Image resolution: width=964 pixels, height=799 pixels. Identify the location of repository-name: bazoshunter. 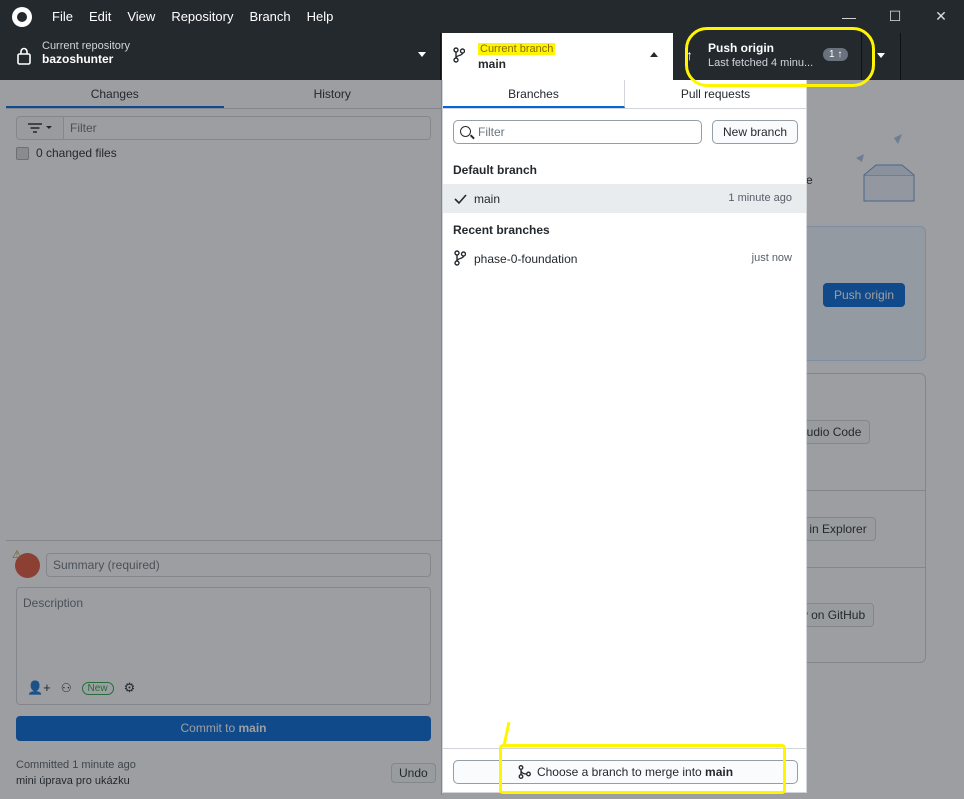
(78, 59).